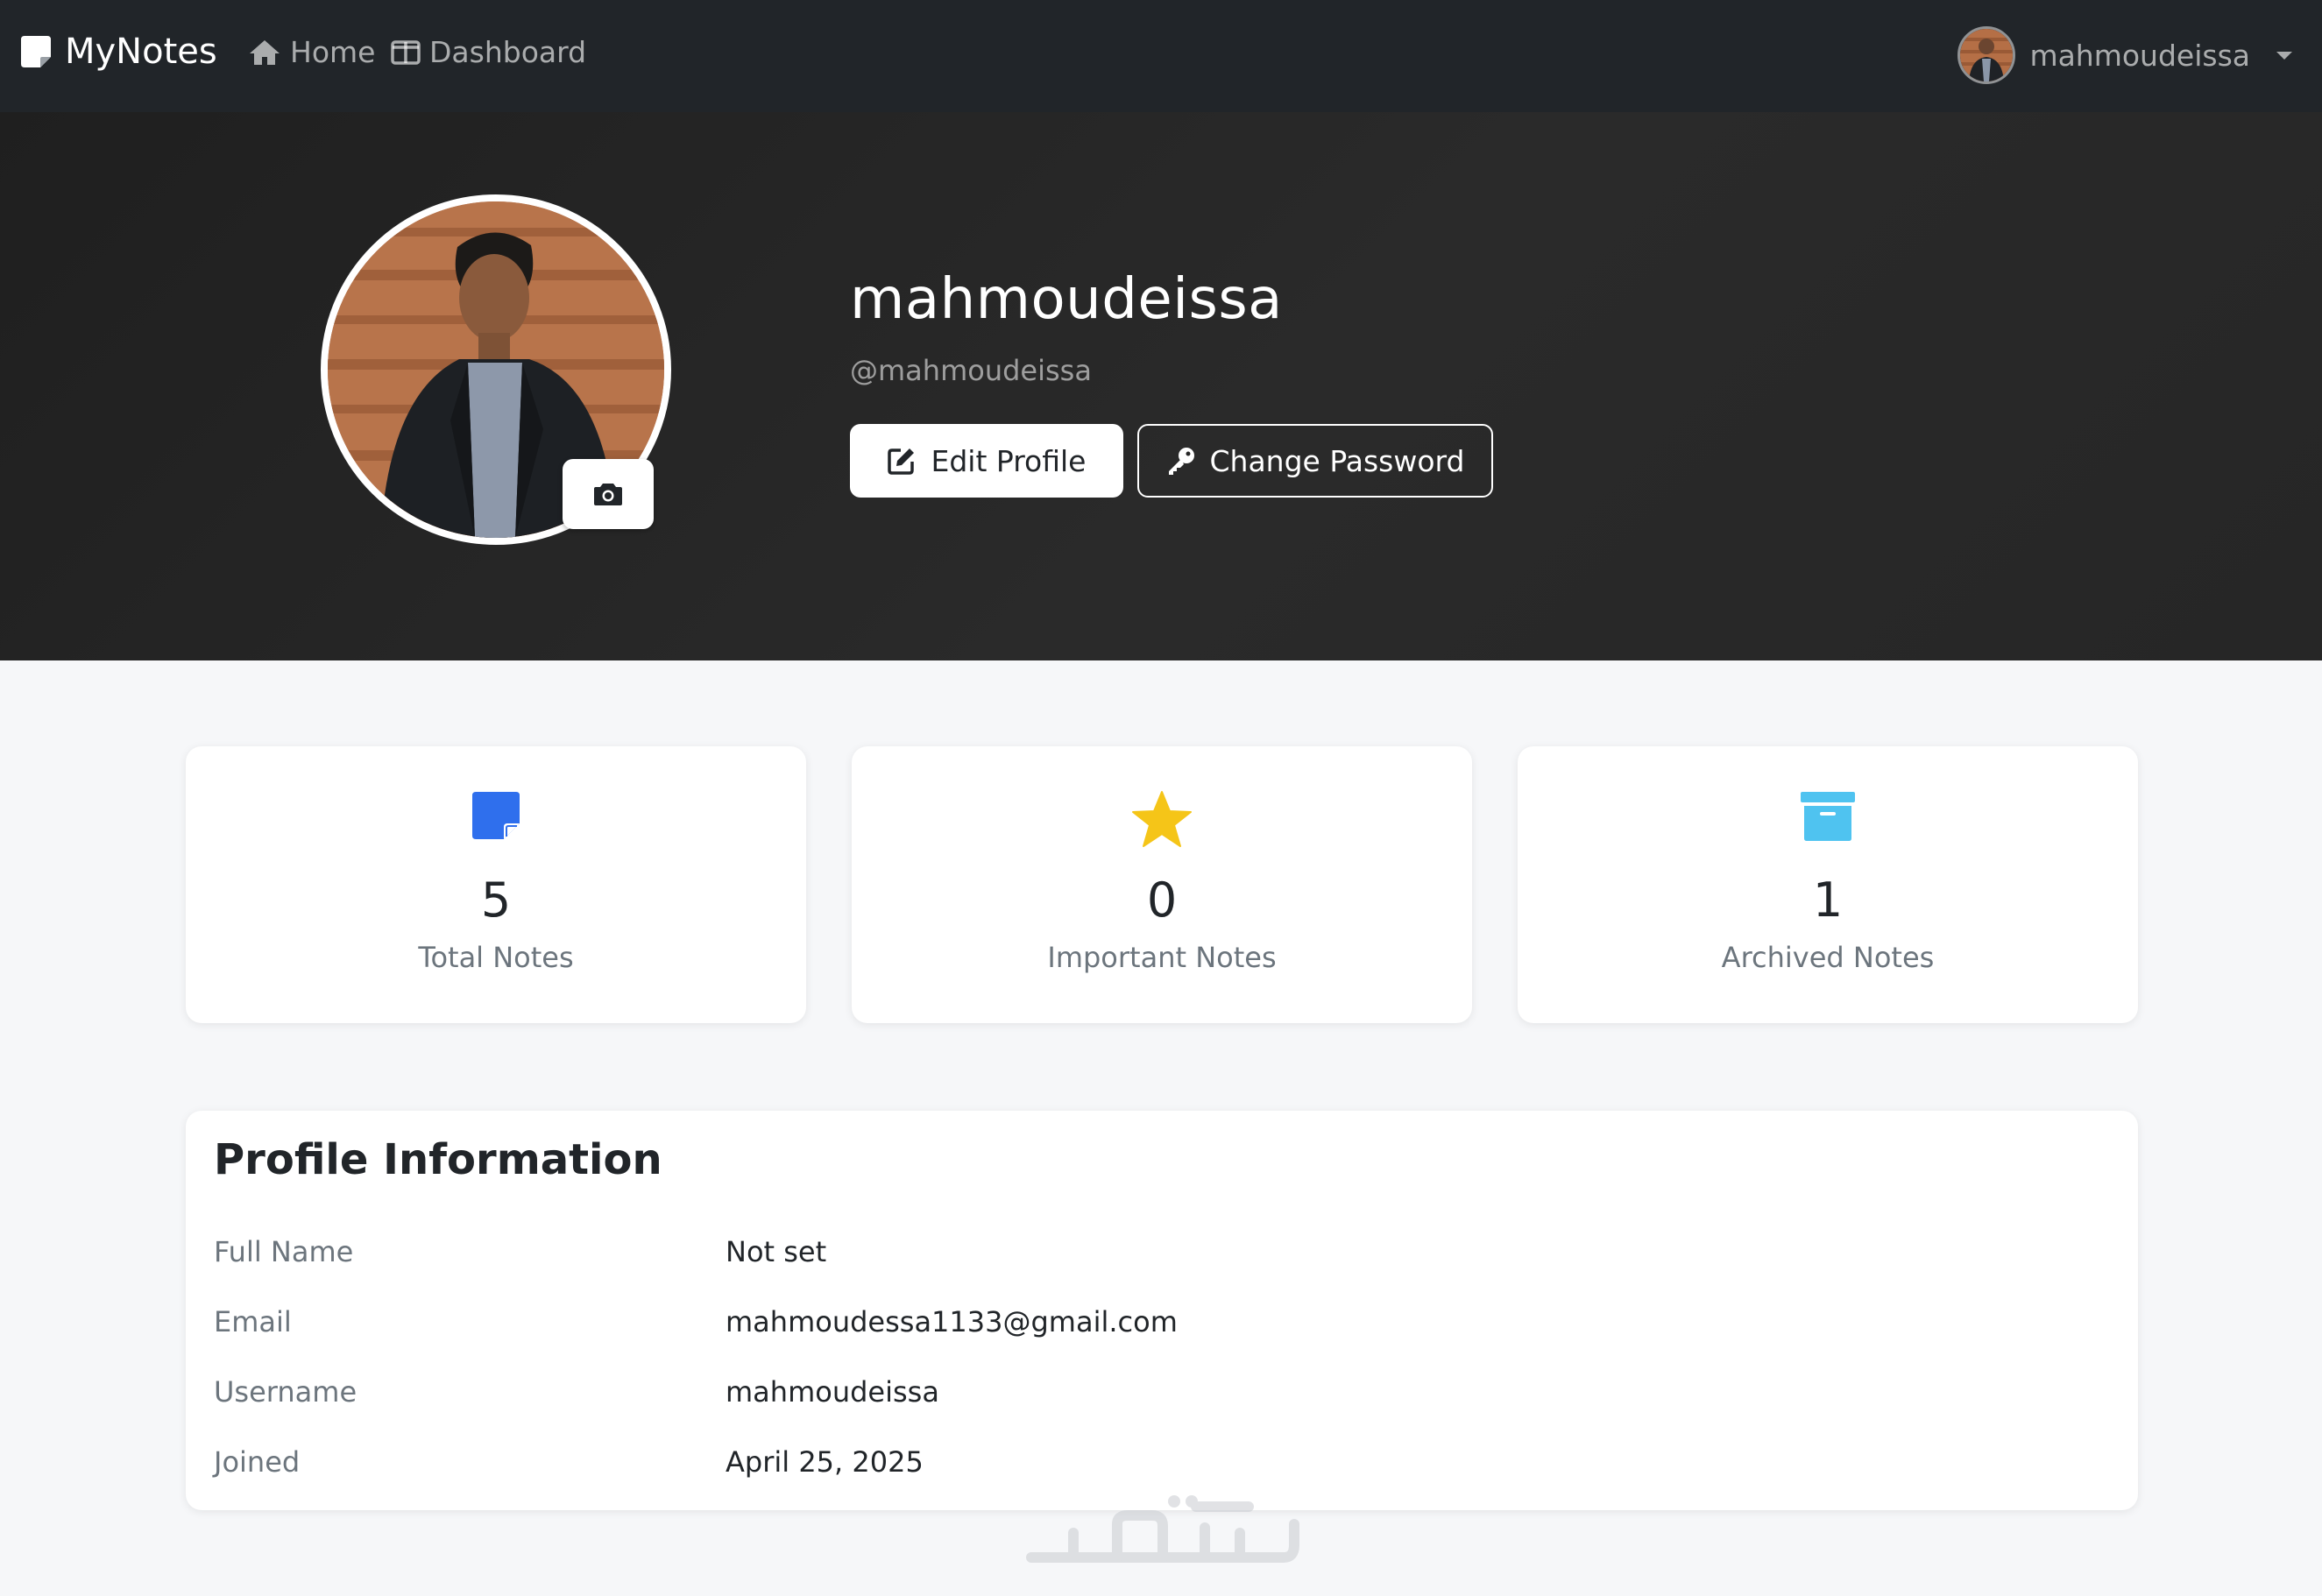 This screenshot has height=1596, width=2322. I want to click on profile-handle: @mahmoudeissa, so click(971, 370).